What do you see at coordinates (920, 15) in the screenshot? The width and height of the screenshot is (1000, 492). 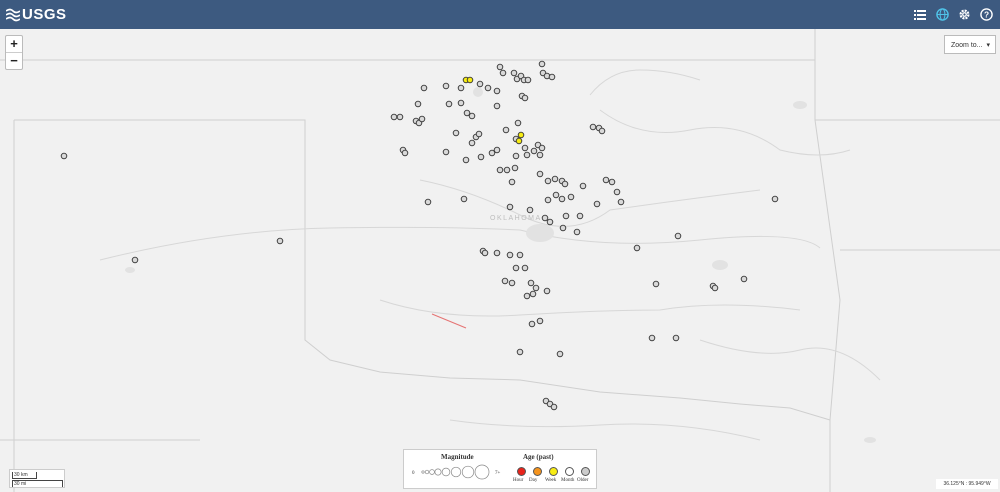 I see `list-icon` at bounding box center [920, 15].